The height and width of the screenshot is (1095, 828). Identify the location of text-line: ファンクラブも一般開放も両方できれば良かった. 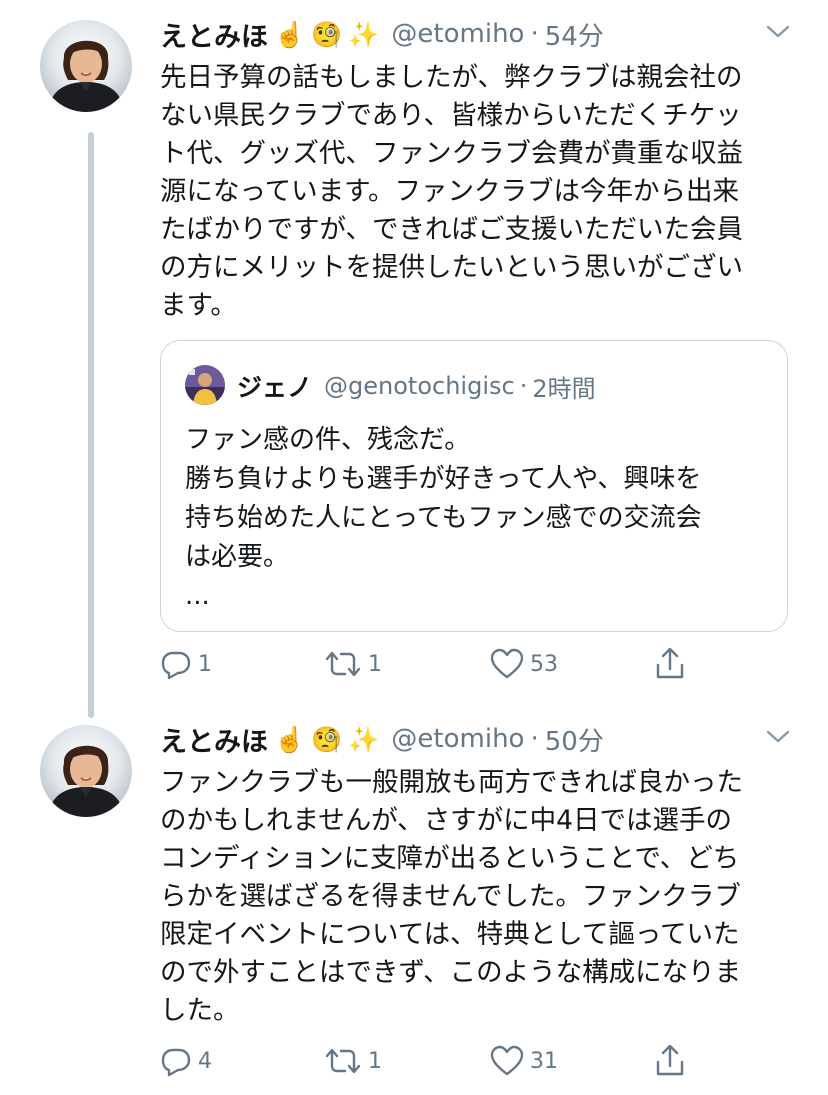
(451, 782).